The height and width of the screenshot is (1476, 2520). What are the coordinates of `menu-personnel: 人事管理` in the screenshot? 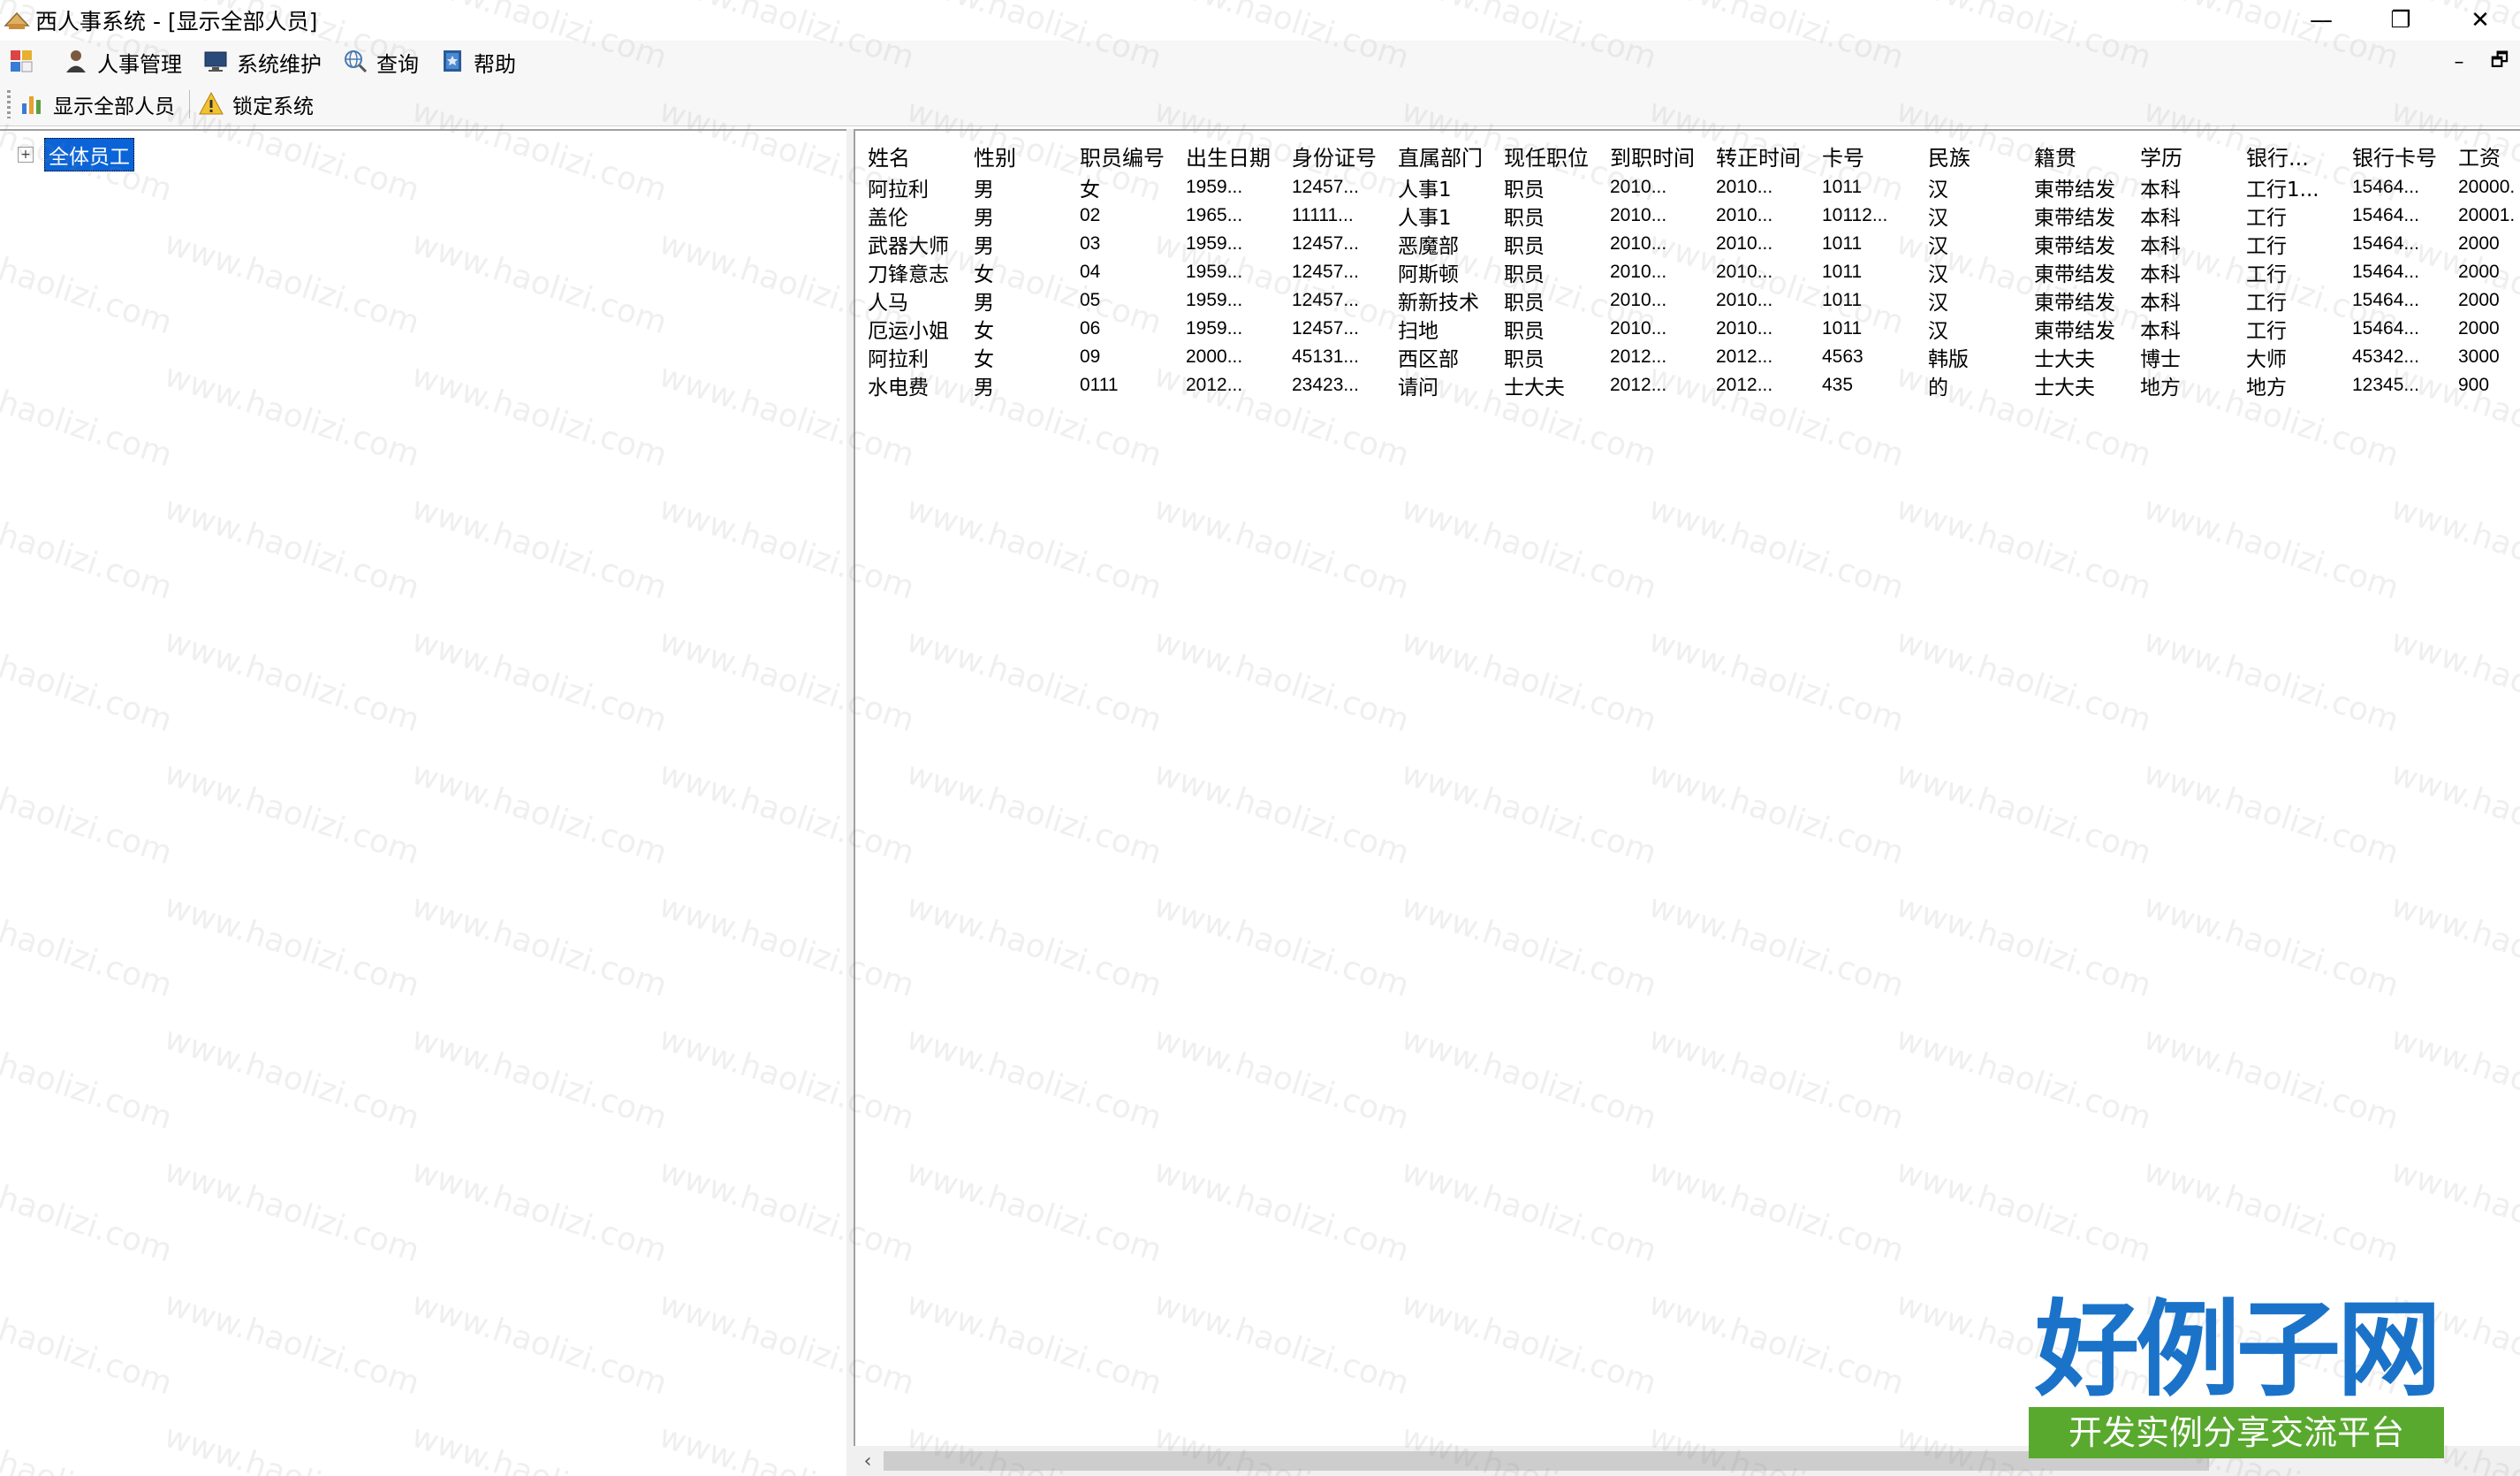 It's located at (124, 62).